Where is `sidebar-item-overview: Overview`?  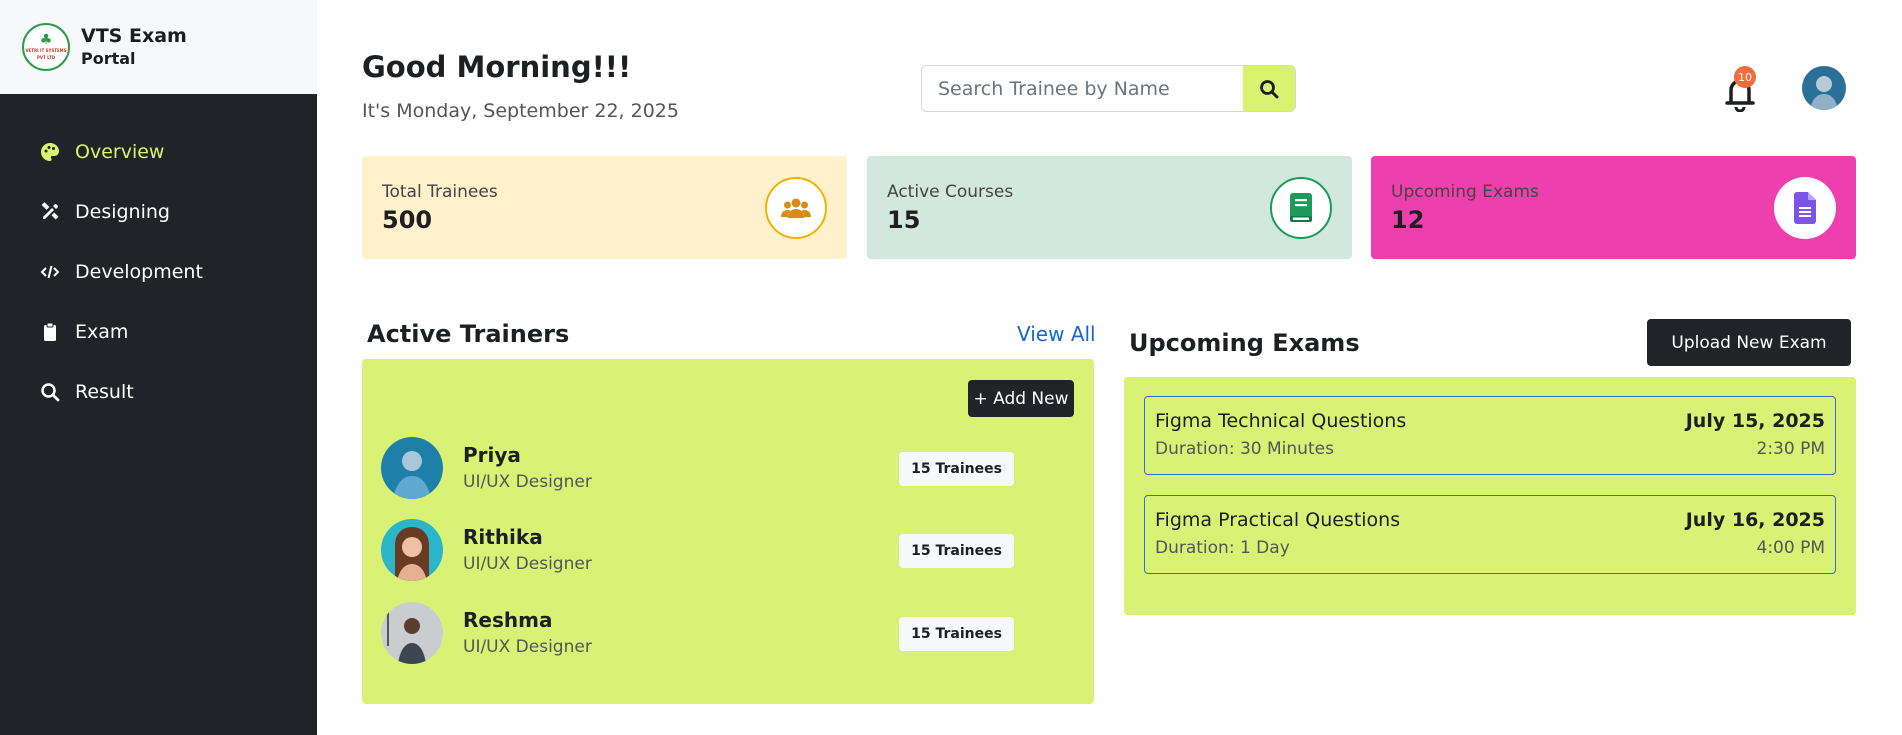 sidebar-item-overview: Overview is located at coordinates (158, 152).